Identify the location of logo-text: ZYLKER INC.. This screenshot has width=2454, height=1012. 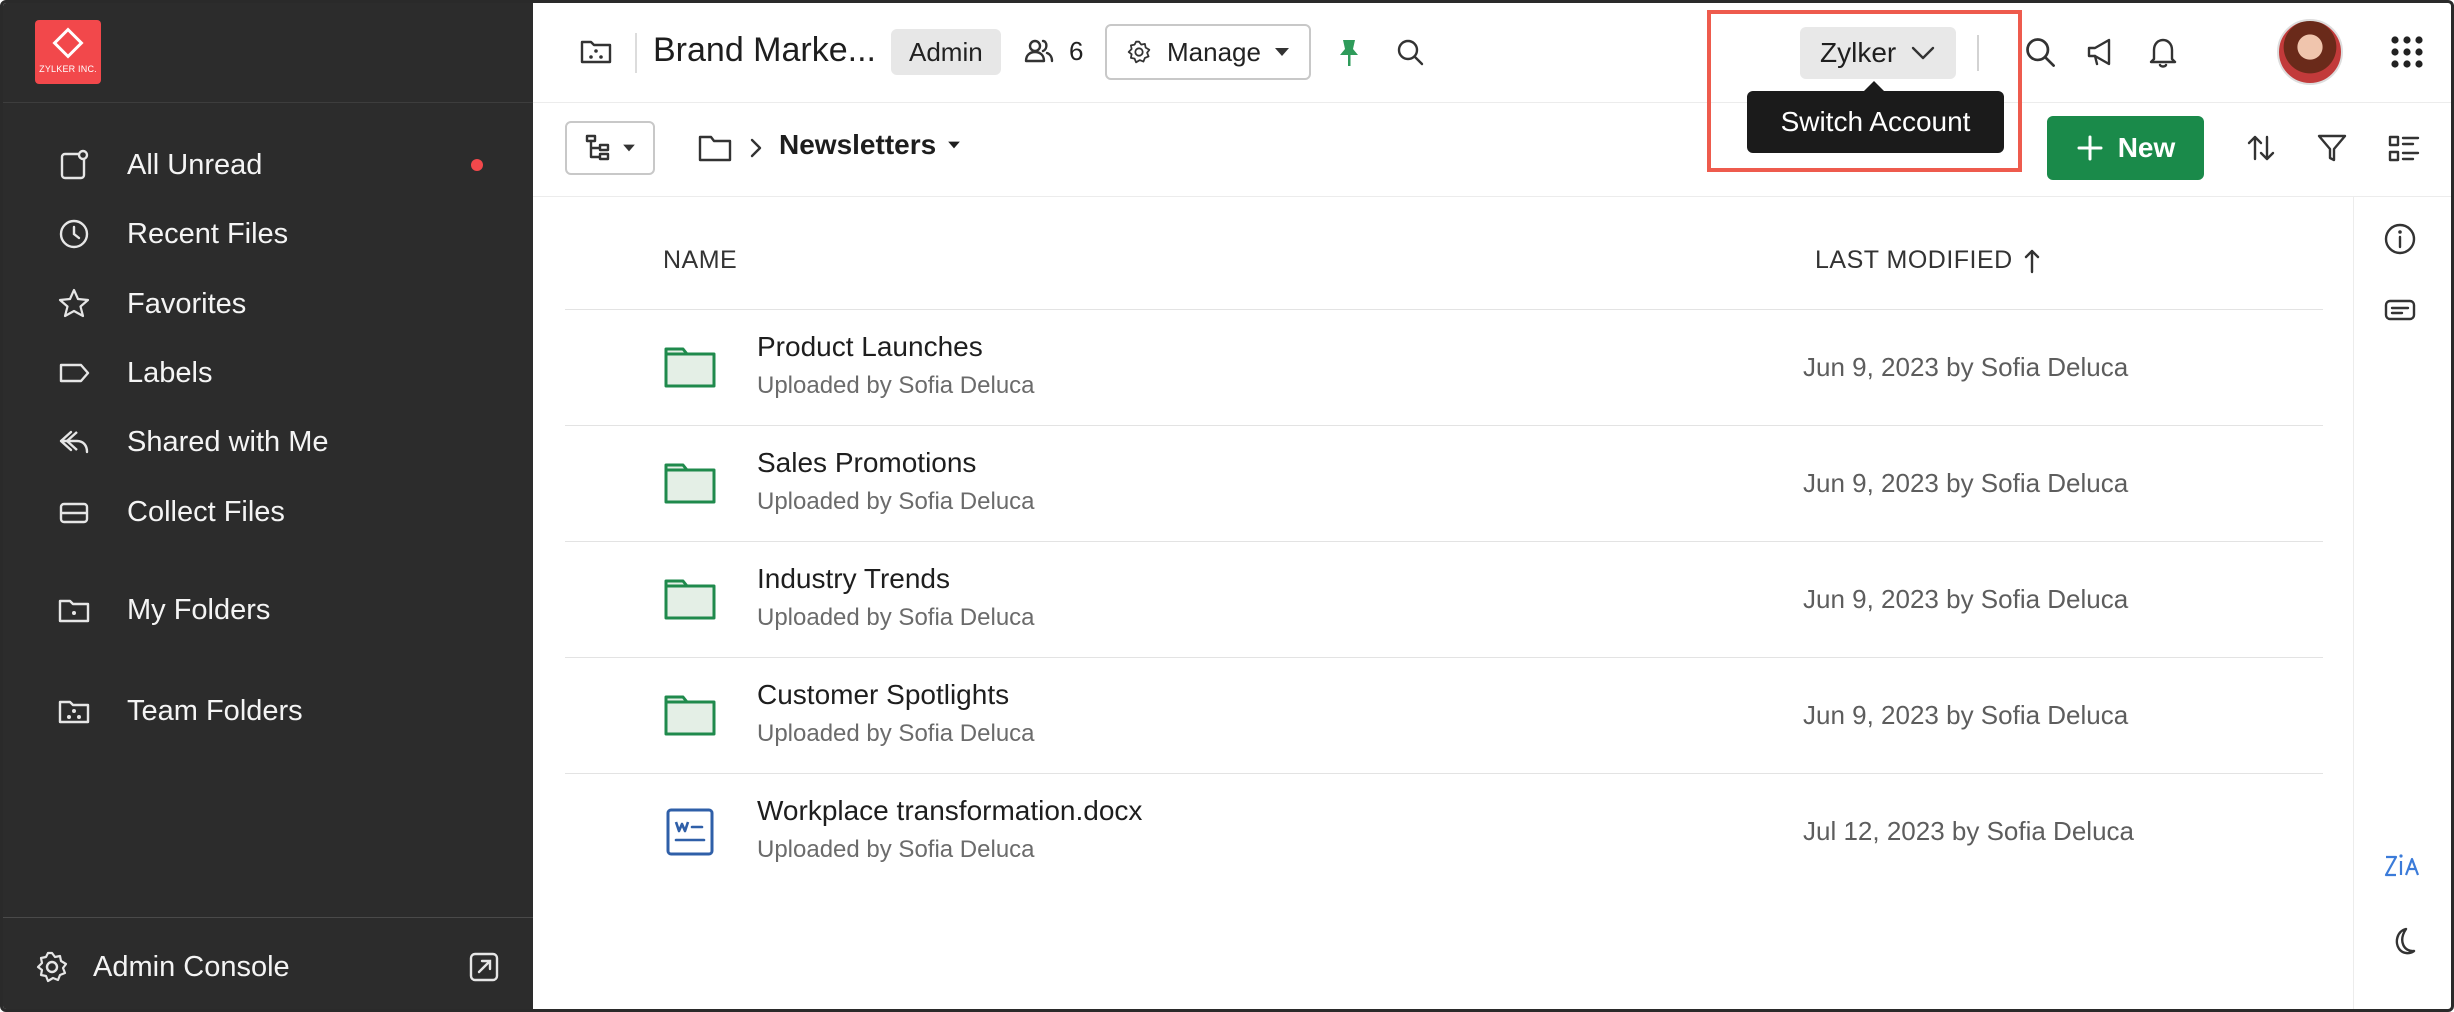
(68, 69).